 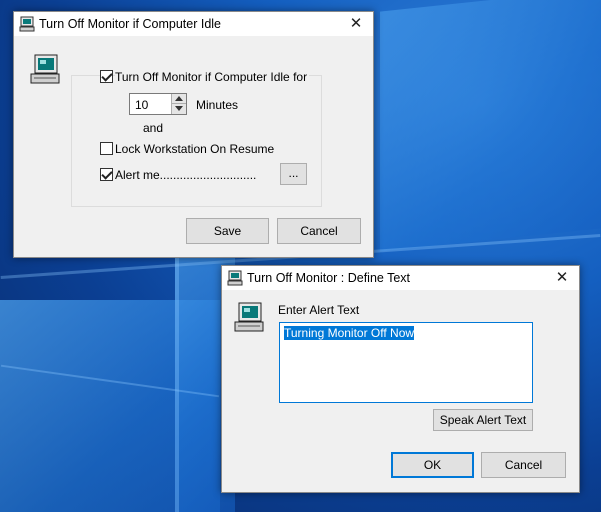 I want to click on spinner-down-button, so click(x=178, y=109).